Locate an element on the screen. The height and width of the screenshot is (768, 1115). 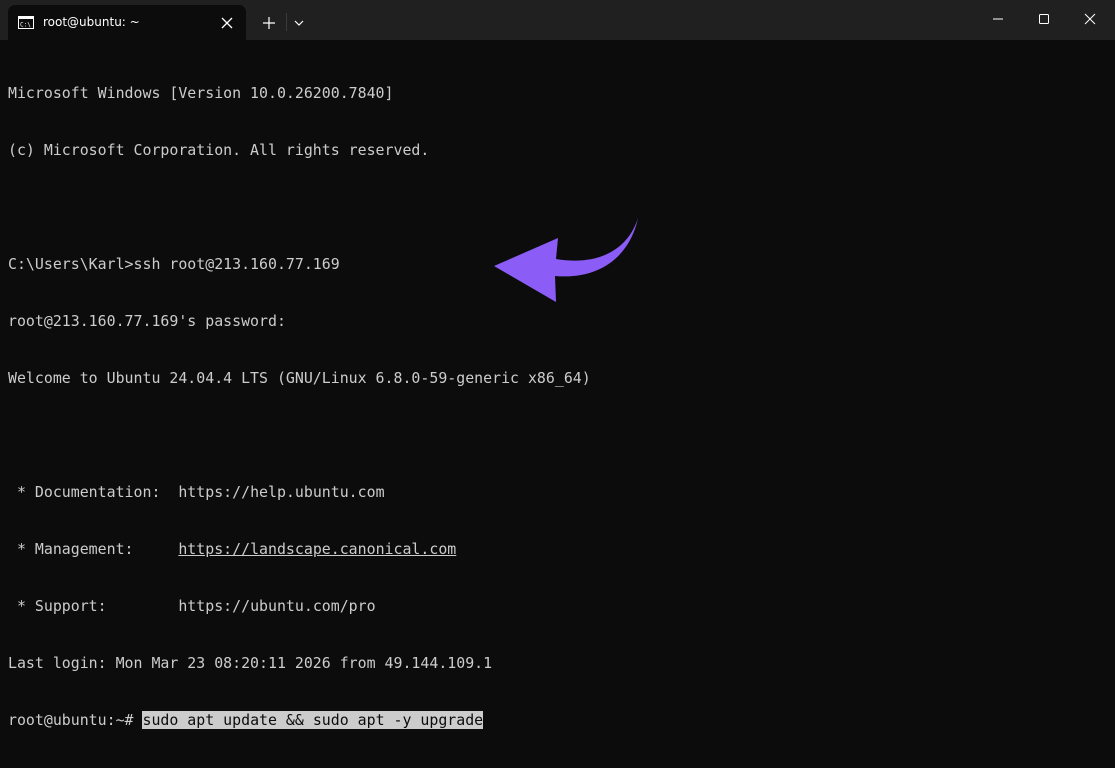
selected-command: sudo apt update && sudo apt -y upgrade is located at coordinates (313, 720).